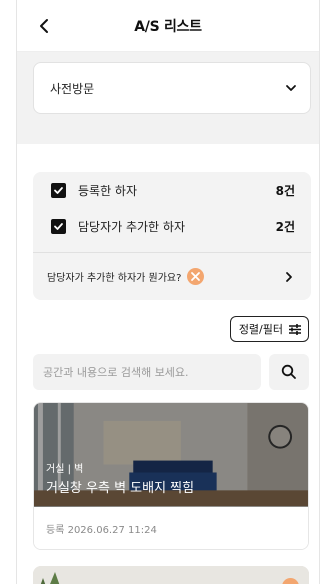  I want to click on filter-section: 사전방문, so click(168, 98).